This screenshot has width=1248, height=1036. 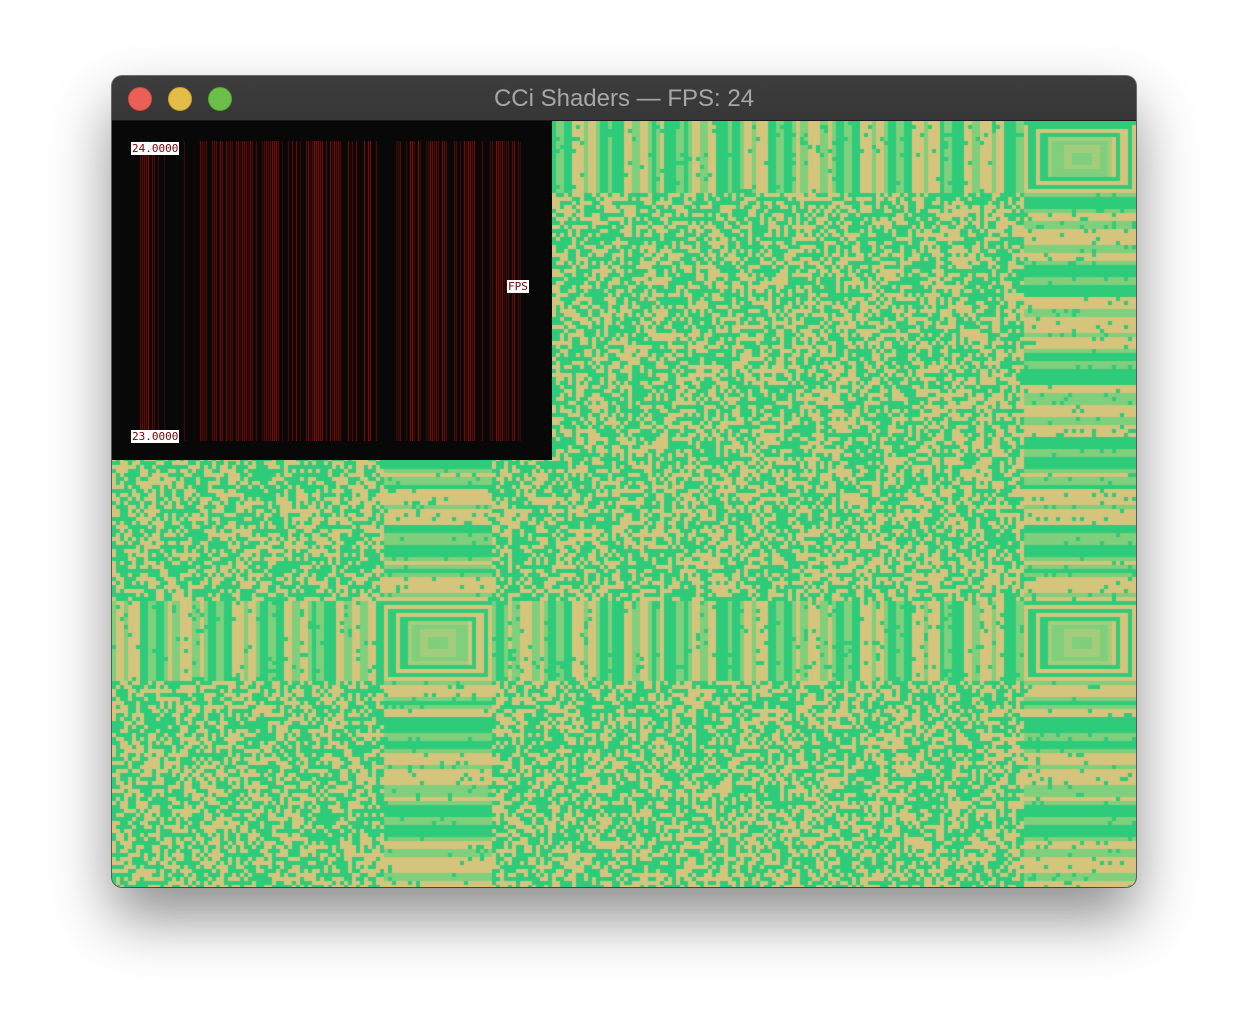 I want to click on graph-min-label: 23.0000, so click(x=155, y=436).